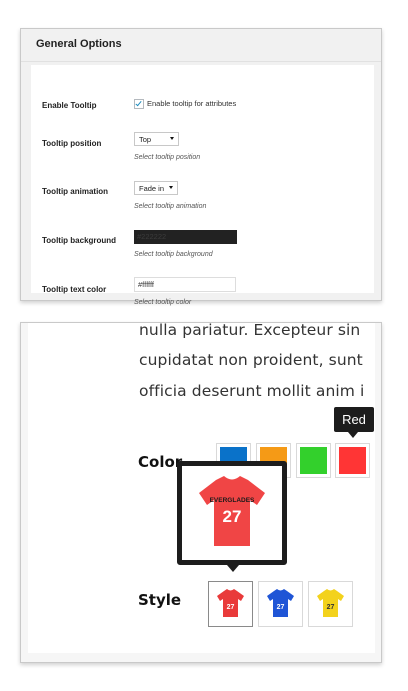  What do you see at coordinates (170, 206) in the screenshot?
I see `tooltip-animation-description: Select tooltip animation` at bounding box center [170, 206].